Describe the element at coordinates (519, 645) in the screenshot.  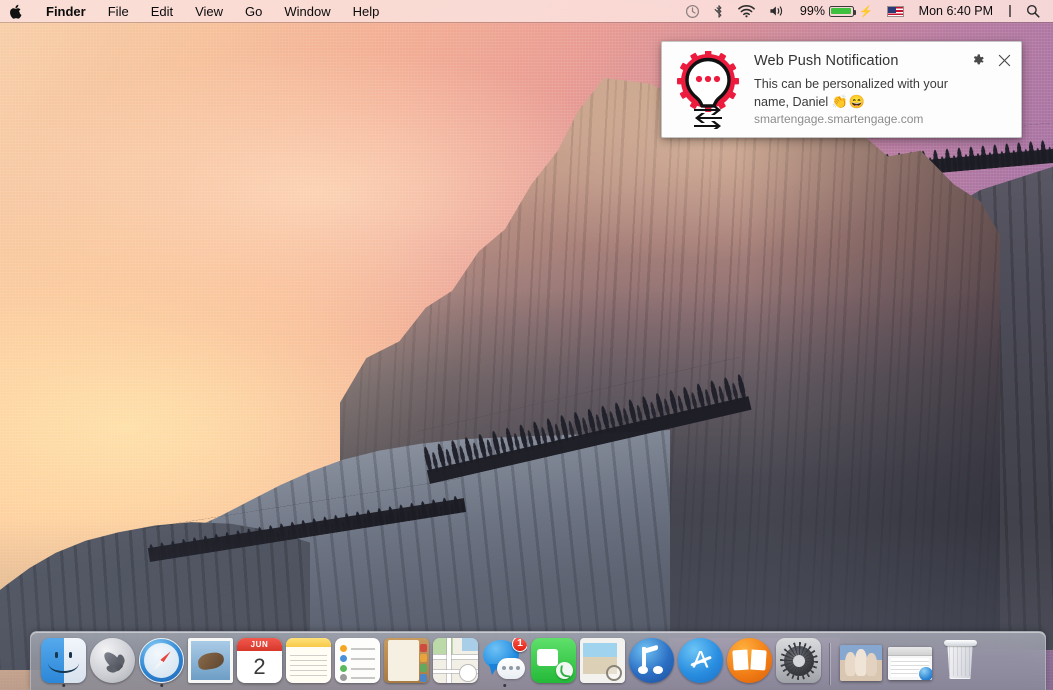
I see `messages-unread-badge: 1` at that location.